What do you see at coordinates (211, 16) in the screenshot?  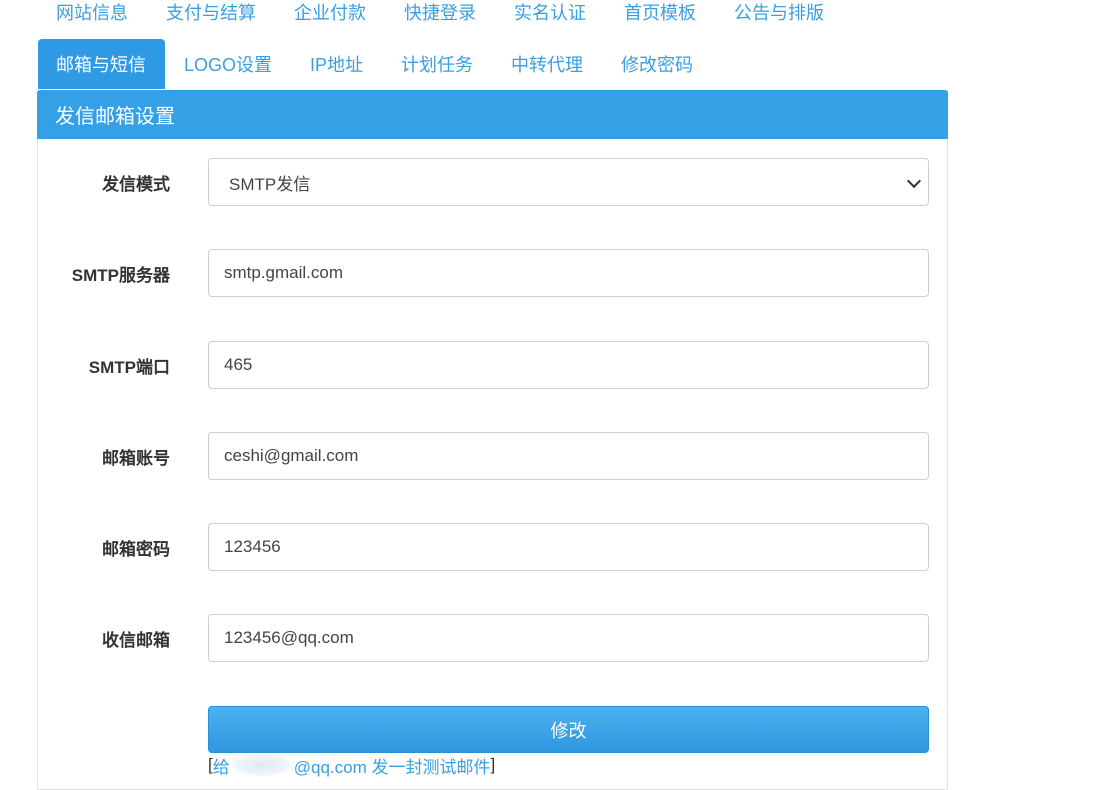 I see `tab-payment-settlement: 支付与结算` at bounding box center [211, 16].